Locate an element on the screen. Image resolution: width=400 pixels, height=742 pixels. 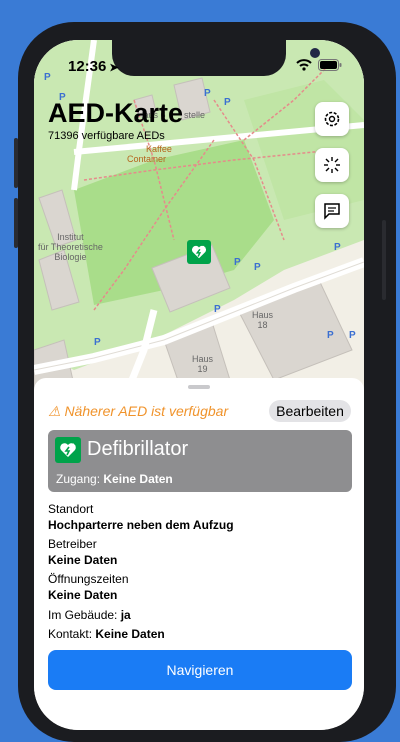
hours-label: Öffnungszeiten is located at coordinates (88, 579).